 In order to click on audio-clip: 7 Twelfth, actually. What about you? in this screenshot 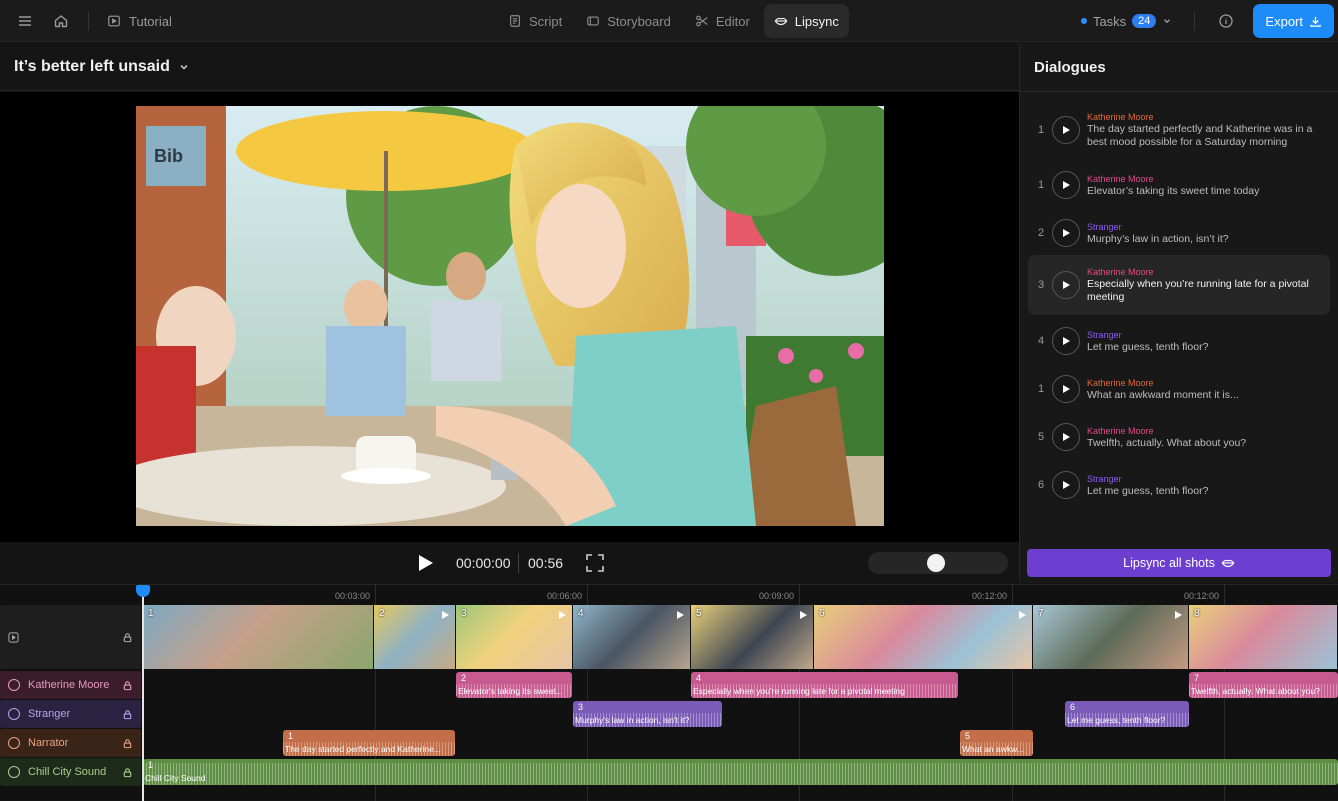, I will do `click(1263, 685)`.